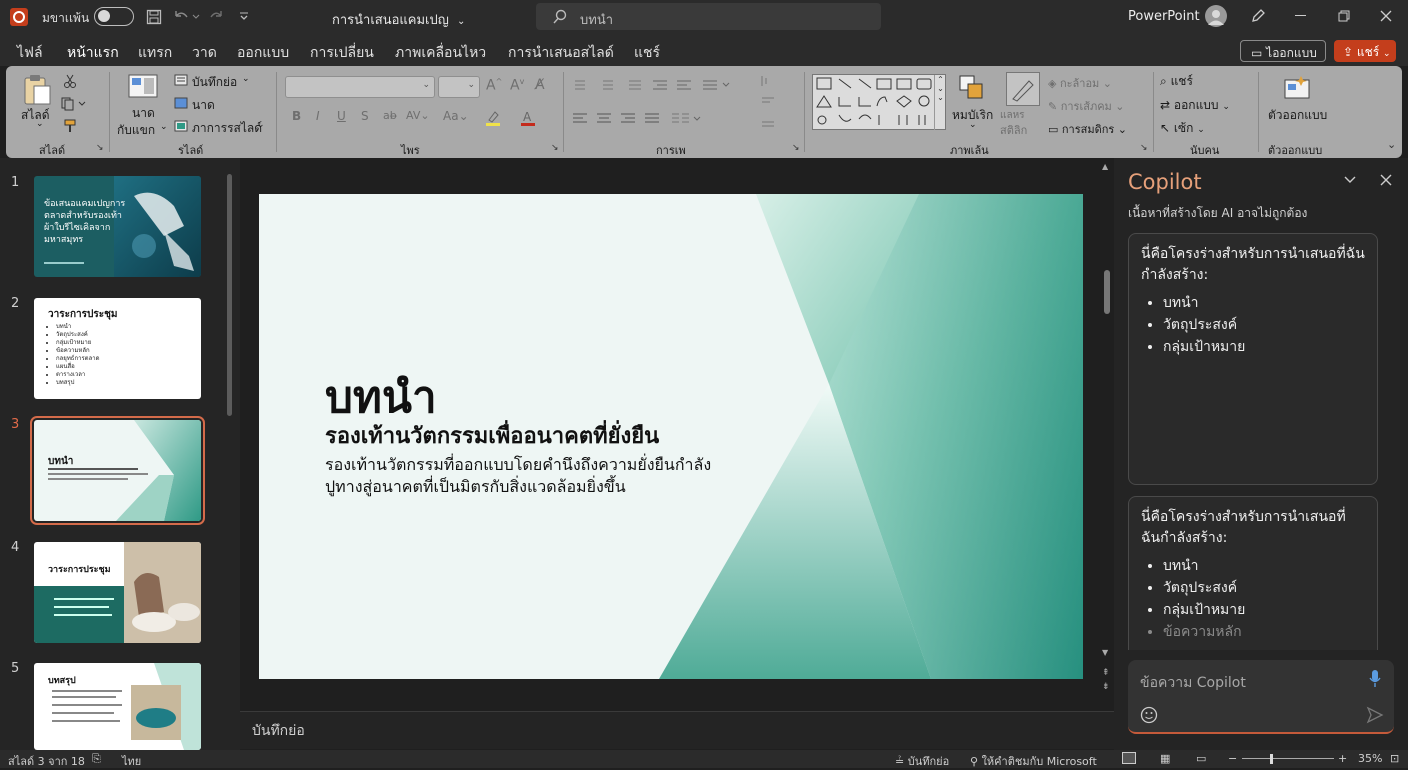  I want to click on bold-icon: B, so click(296, 116).